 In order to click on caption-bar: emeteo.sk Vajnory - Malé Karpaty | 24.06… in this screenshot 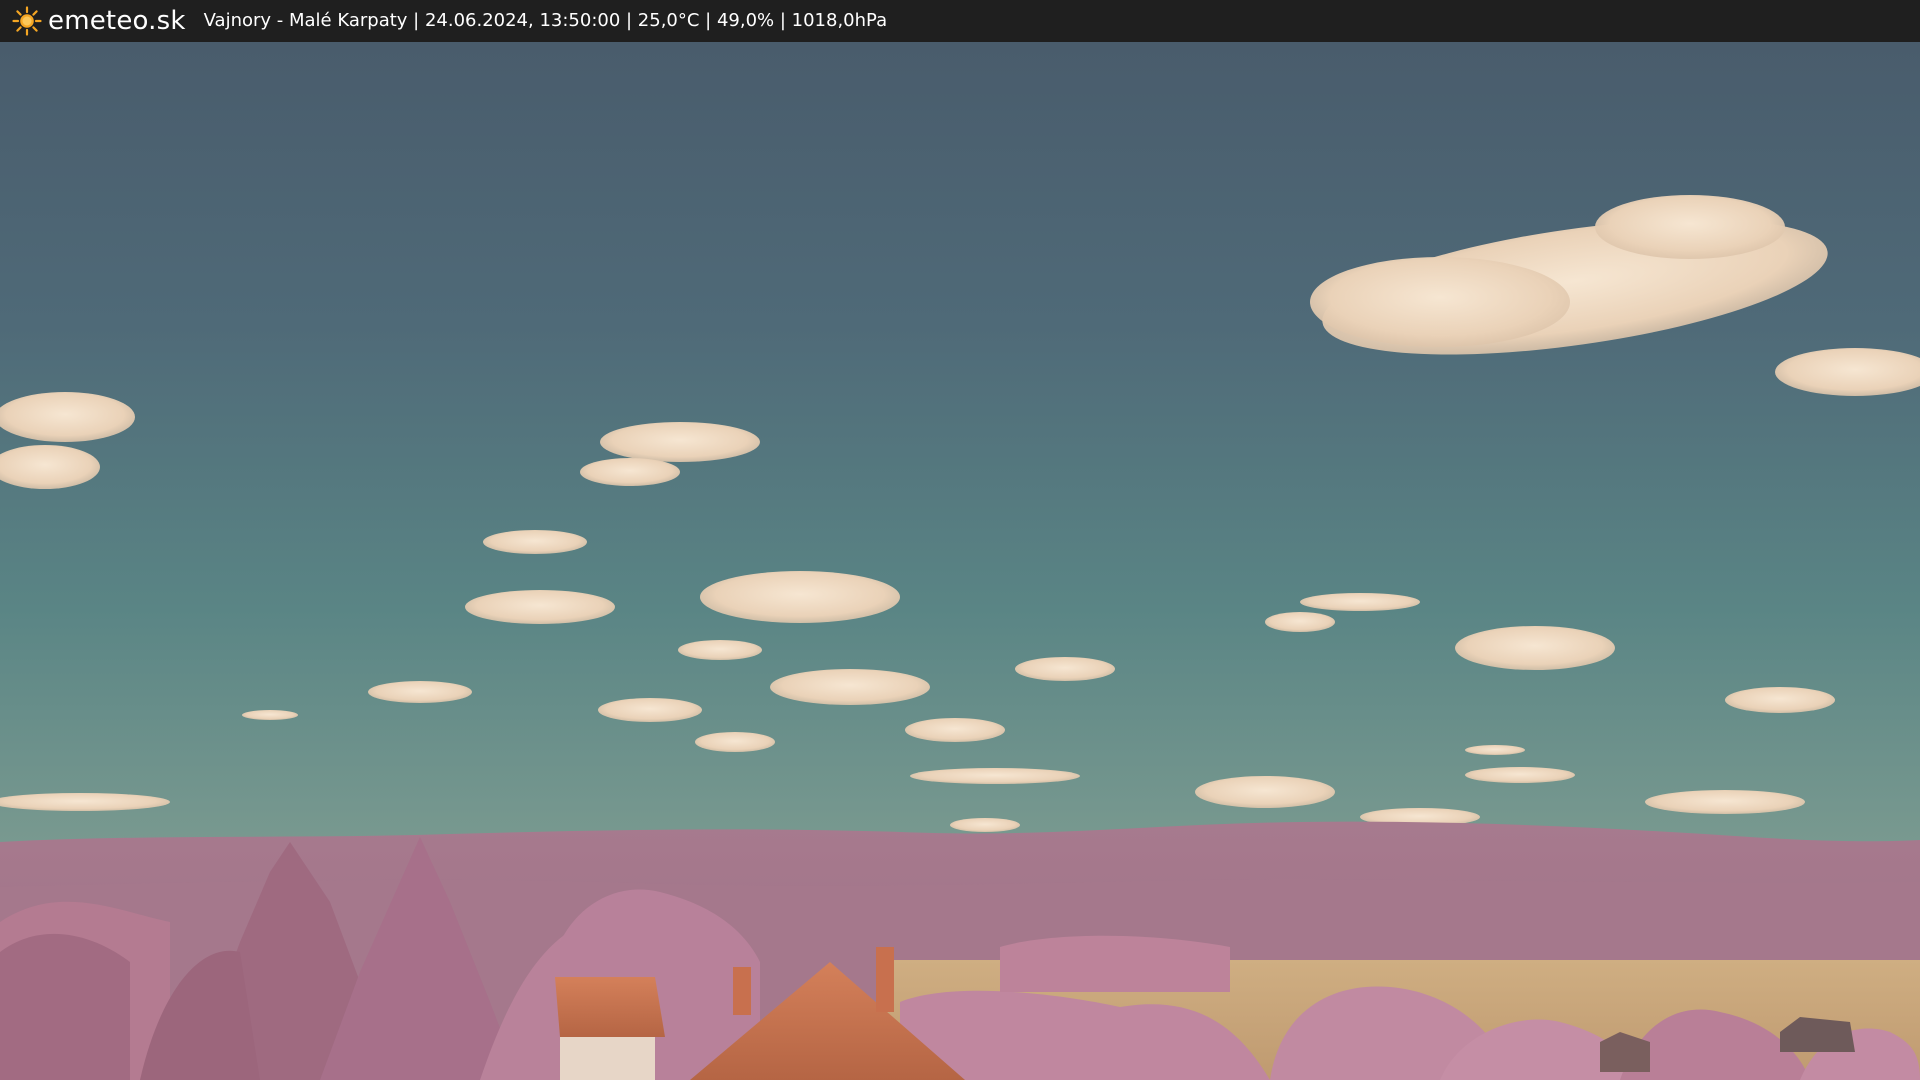, I will do `click(960, 21)`.